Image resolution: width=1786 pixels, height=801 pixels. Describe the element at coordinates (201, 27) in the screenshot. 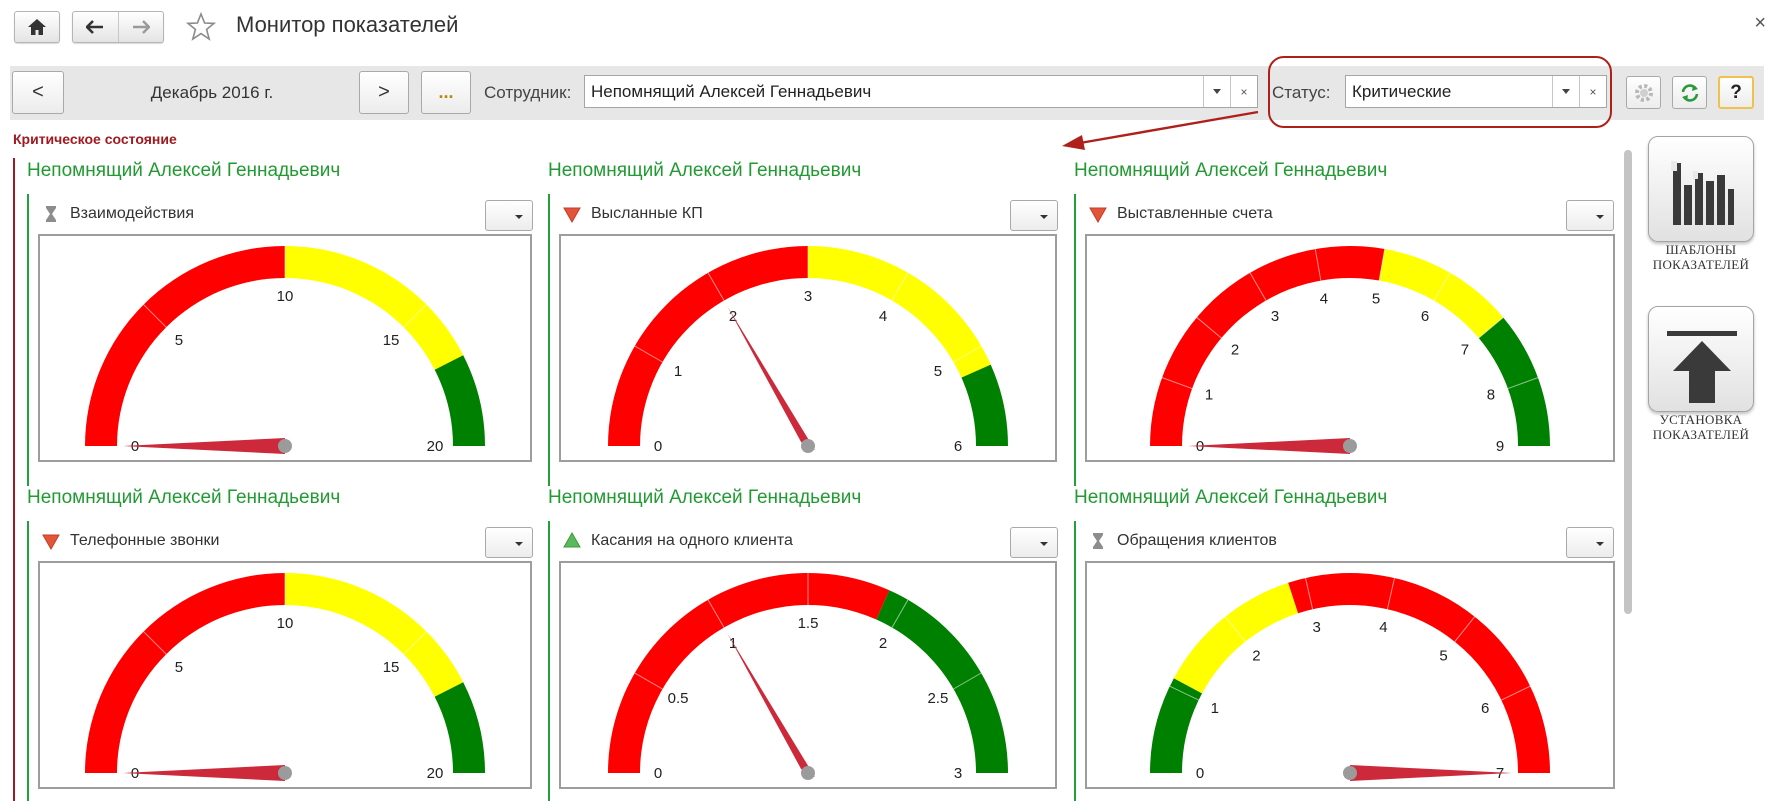

I see `favorite-star-icon` at that location.